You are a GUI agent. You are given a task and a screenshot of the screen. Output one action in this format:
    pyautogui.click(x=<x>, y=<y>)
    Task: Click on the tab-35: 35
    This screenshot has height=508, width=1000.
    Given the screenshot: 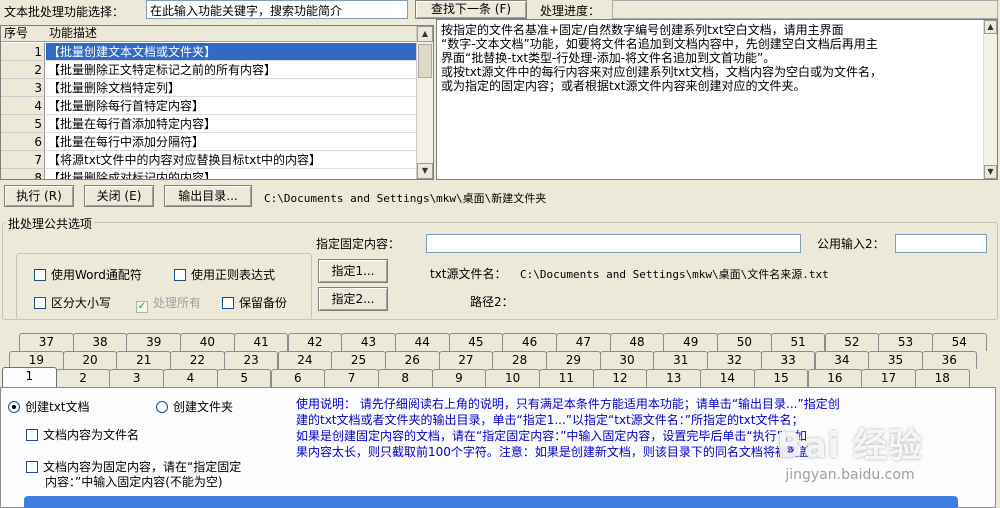 What is the action you would take?
    pyautogui.click(x=895, y=360)
    